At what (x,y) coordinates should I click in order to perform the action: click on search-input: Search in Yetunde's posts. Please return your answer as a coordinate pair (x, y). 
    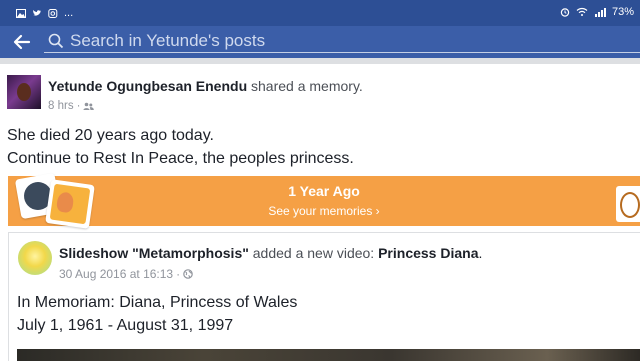
    Looking at the image, I should click on (342, 41).